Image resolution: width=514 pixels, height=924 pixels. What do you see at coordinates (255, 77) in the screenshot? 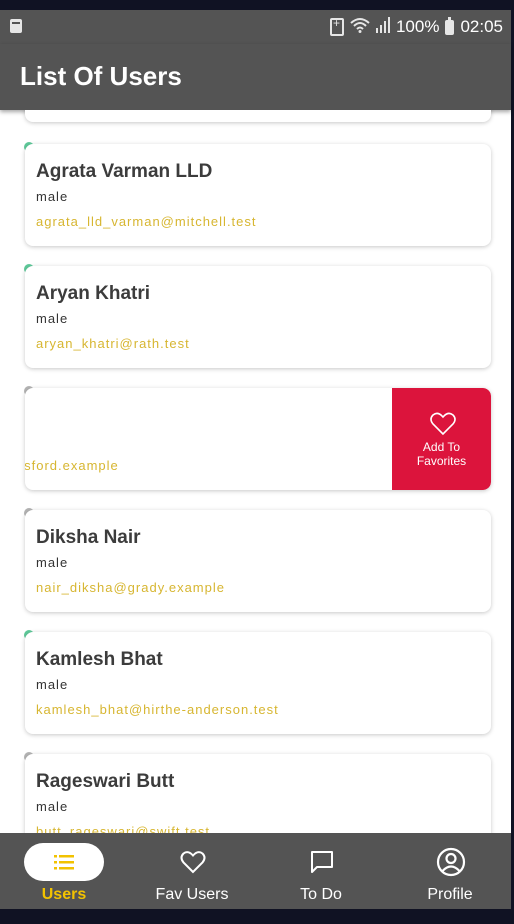
I see `app-bar: List Of Users` at bounding box center [255, 77].